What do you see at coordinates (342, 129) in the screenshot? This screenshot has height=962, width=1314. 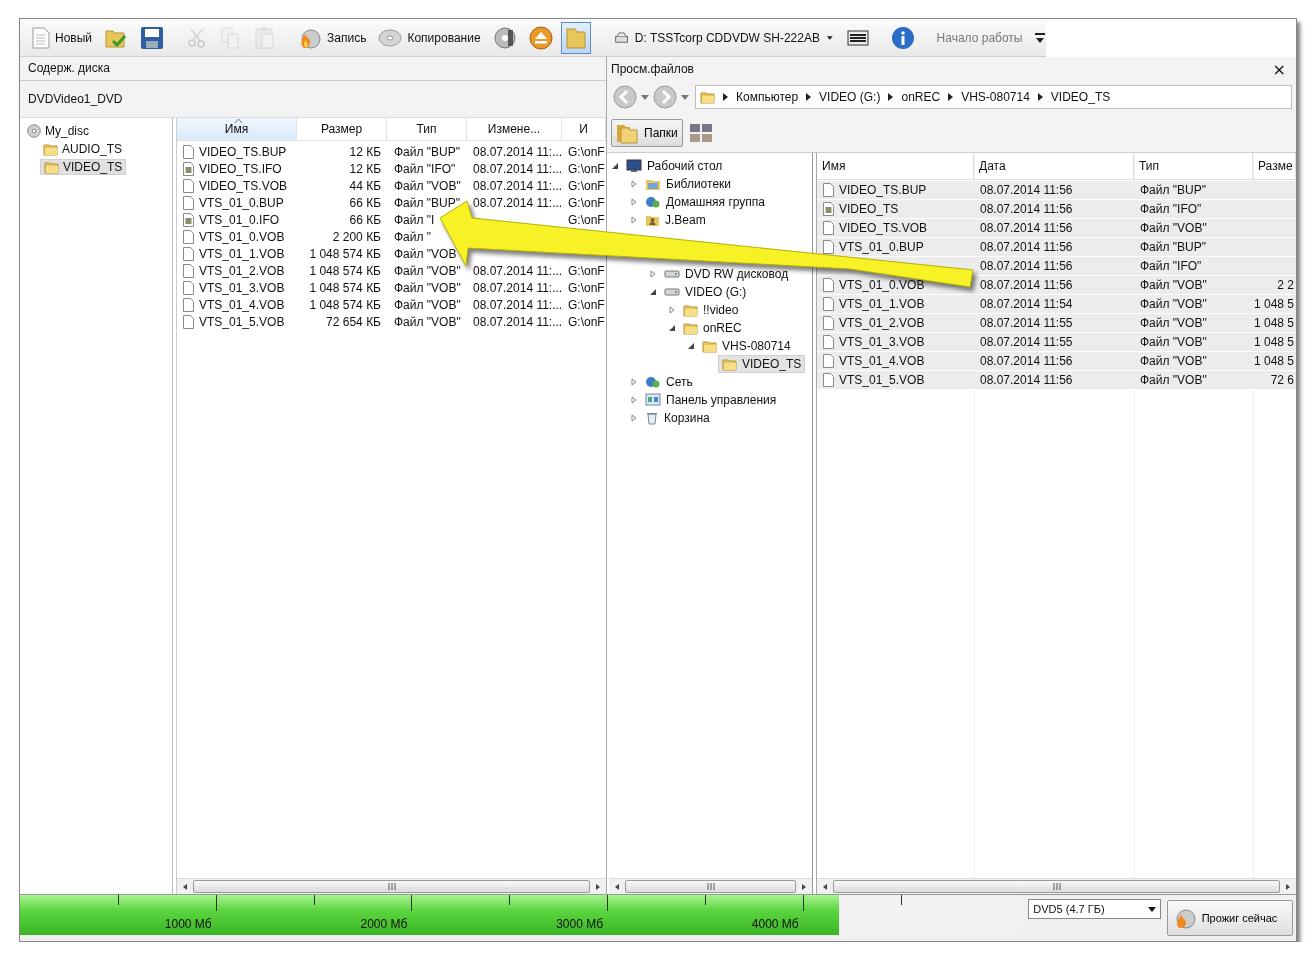 I see `column-header: Размер` at bounding box center [342, 129].